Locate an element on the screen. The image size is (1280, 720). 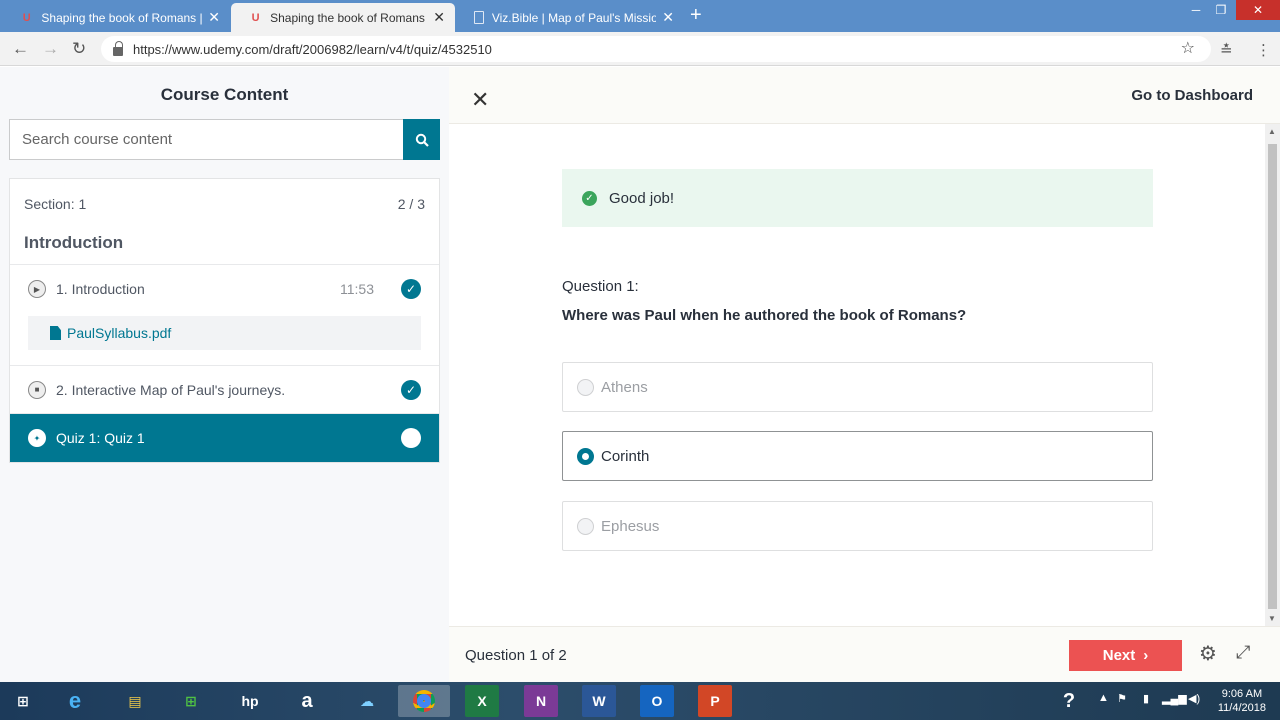
next-label: Next is located at coordinates (1119, 655).